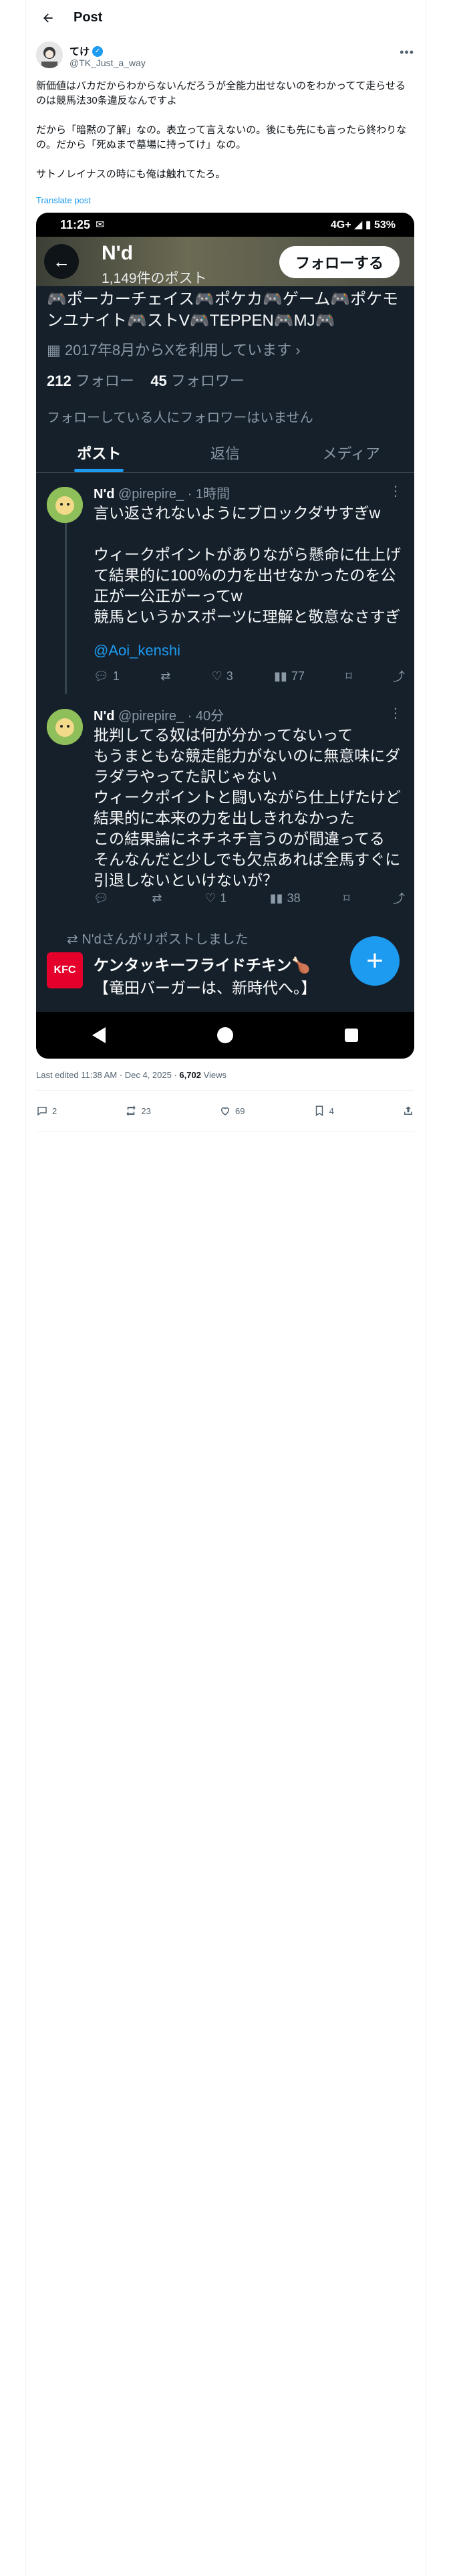 The height and width of the screenshot is (2576, 451). Describe the element at coordinates (59, 380) in the screenshot. I see `following-count: 212` at that location.